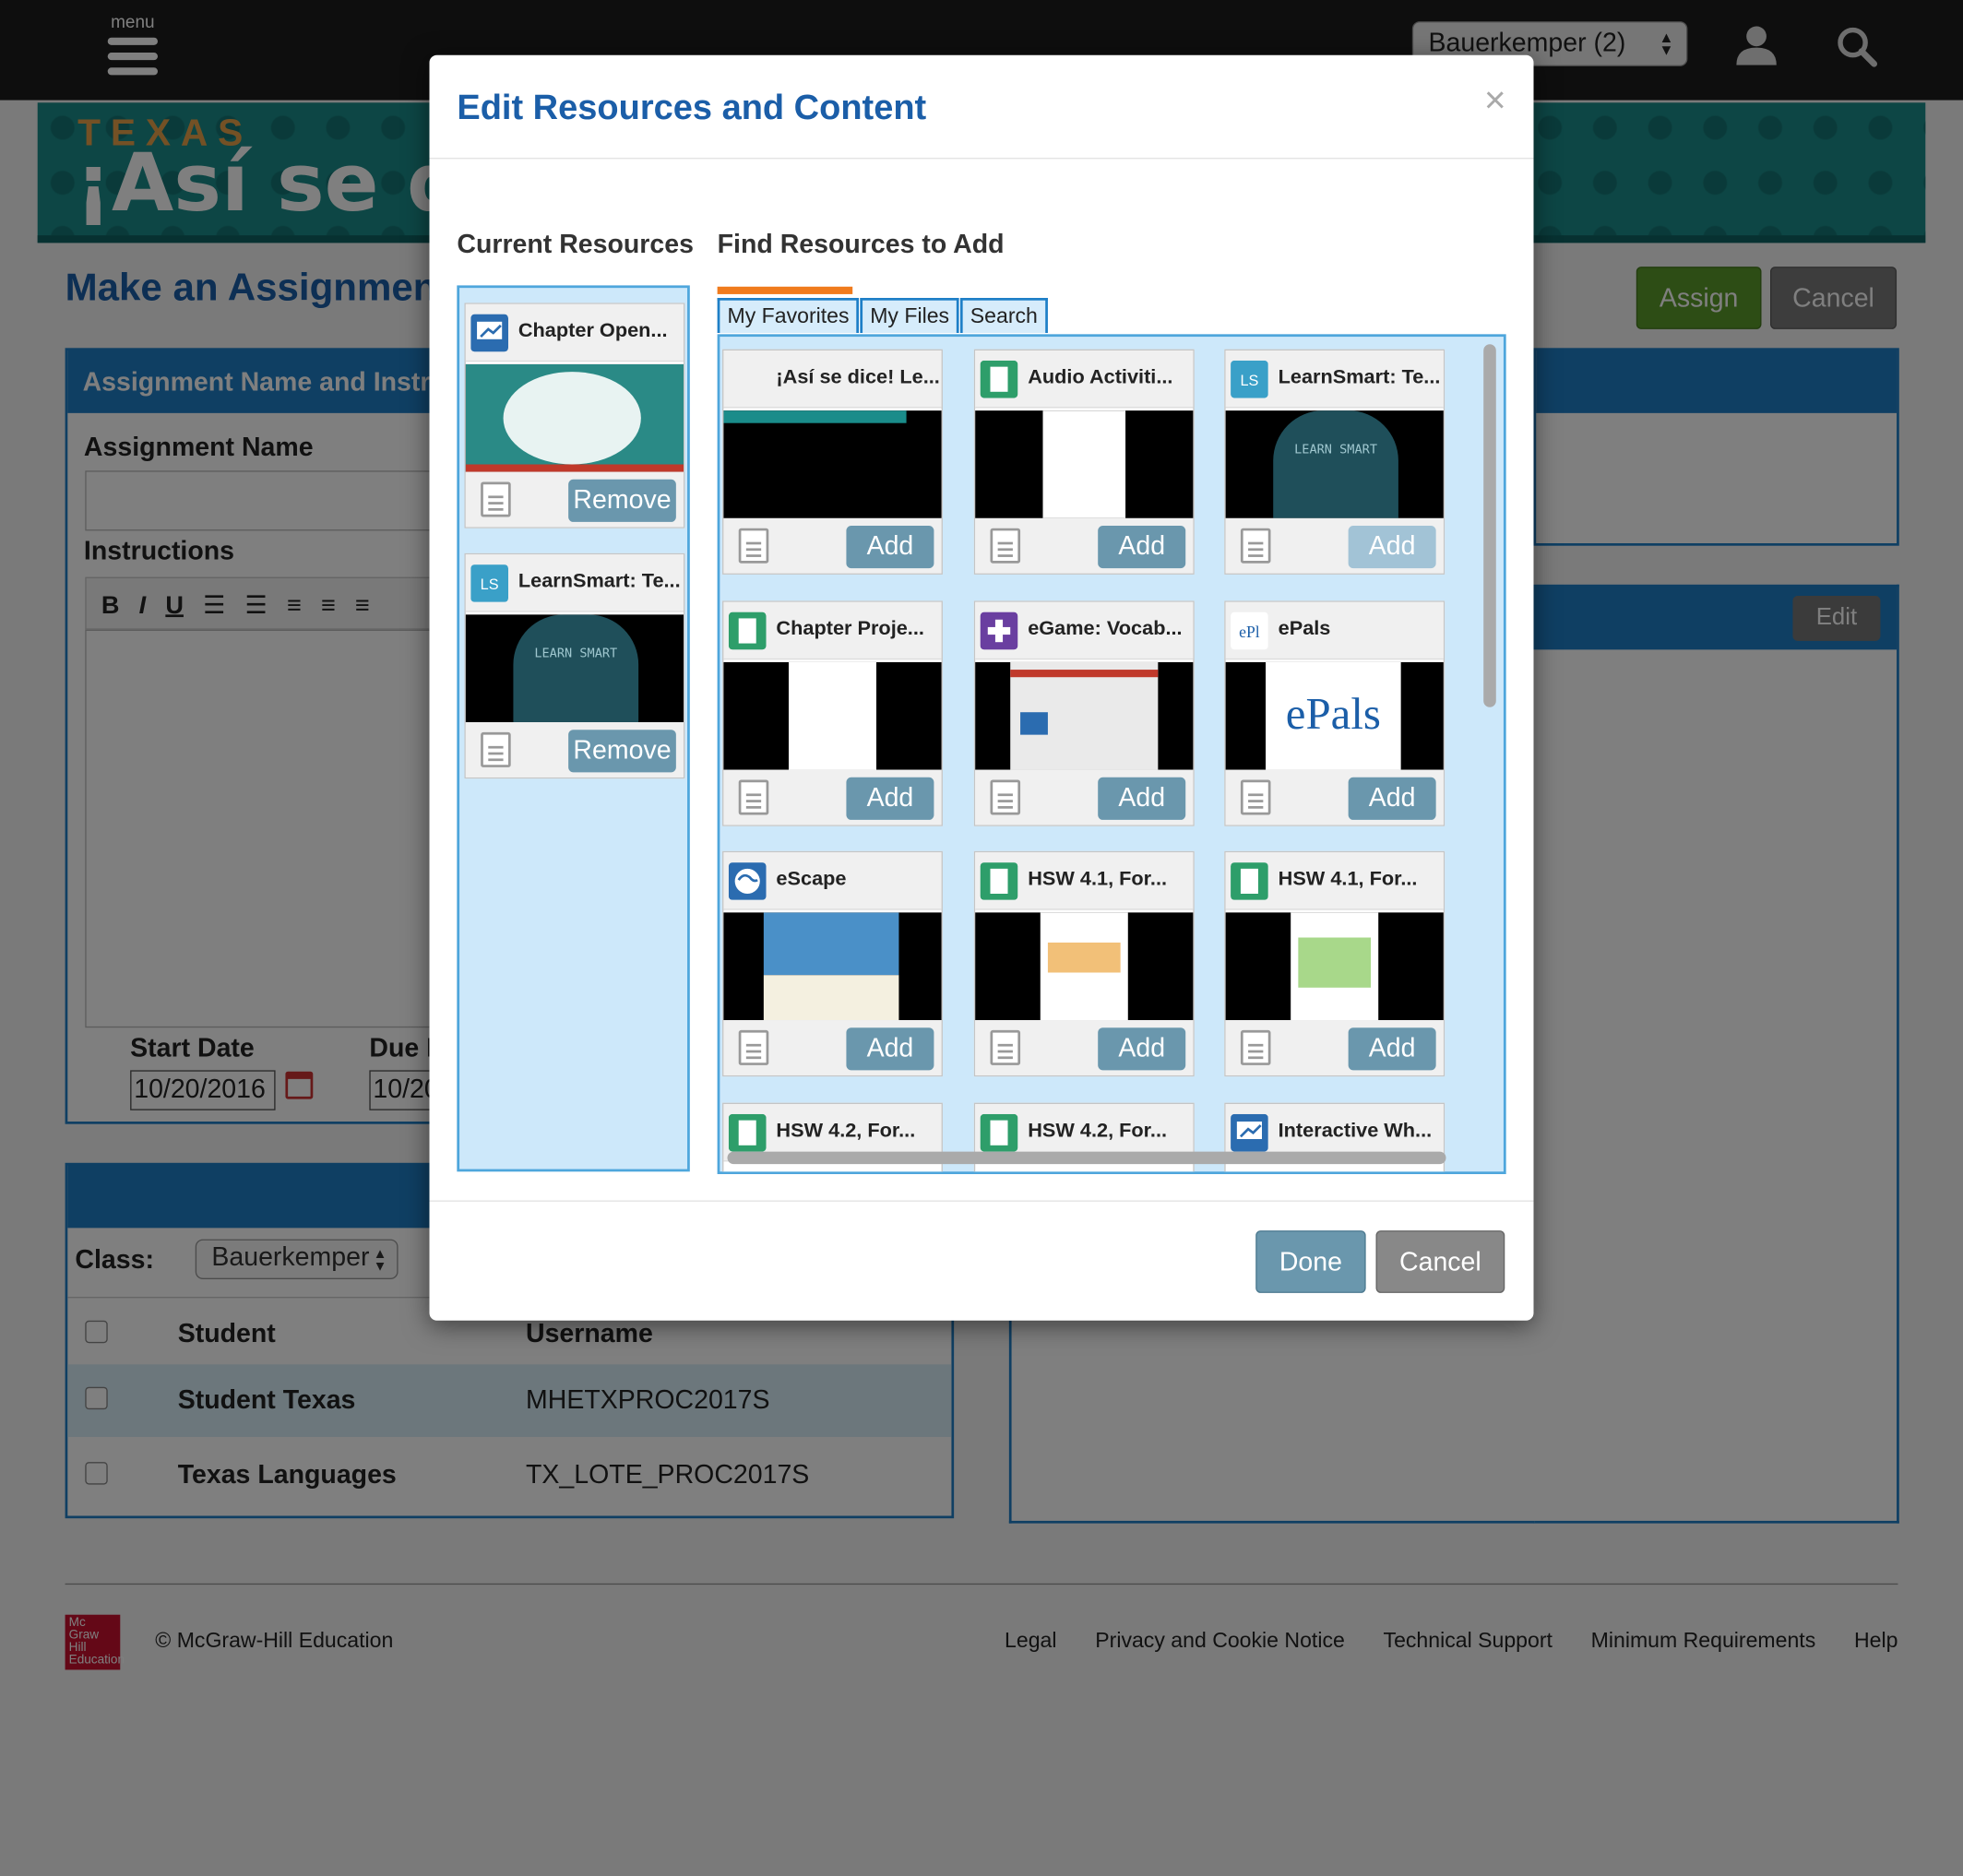  I want to click on resource-thumbnail: ePals, so click(1334, 716).